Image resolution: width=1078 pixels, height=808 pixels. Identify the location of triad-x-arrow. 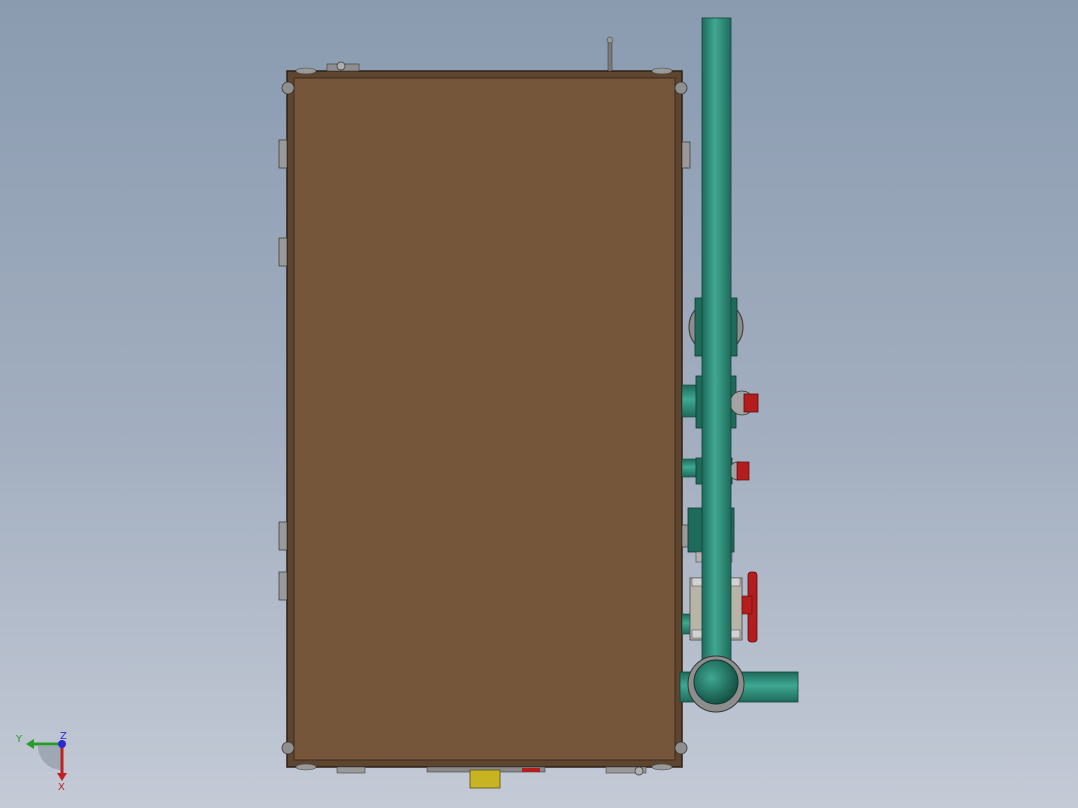
(62, 777).